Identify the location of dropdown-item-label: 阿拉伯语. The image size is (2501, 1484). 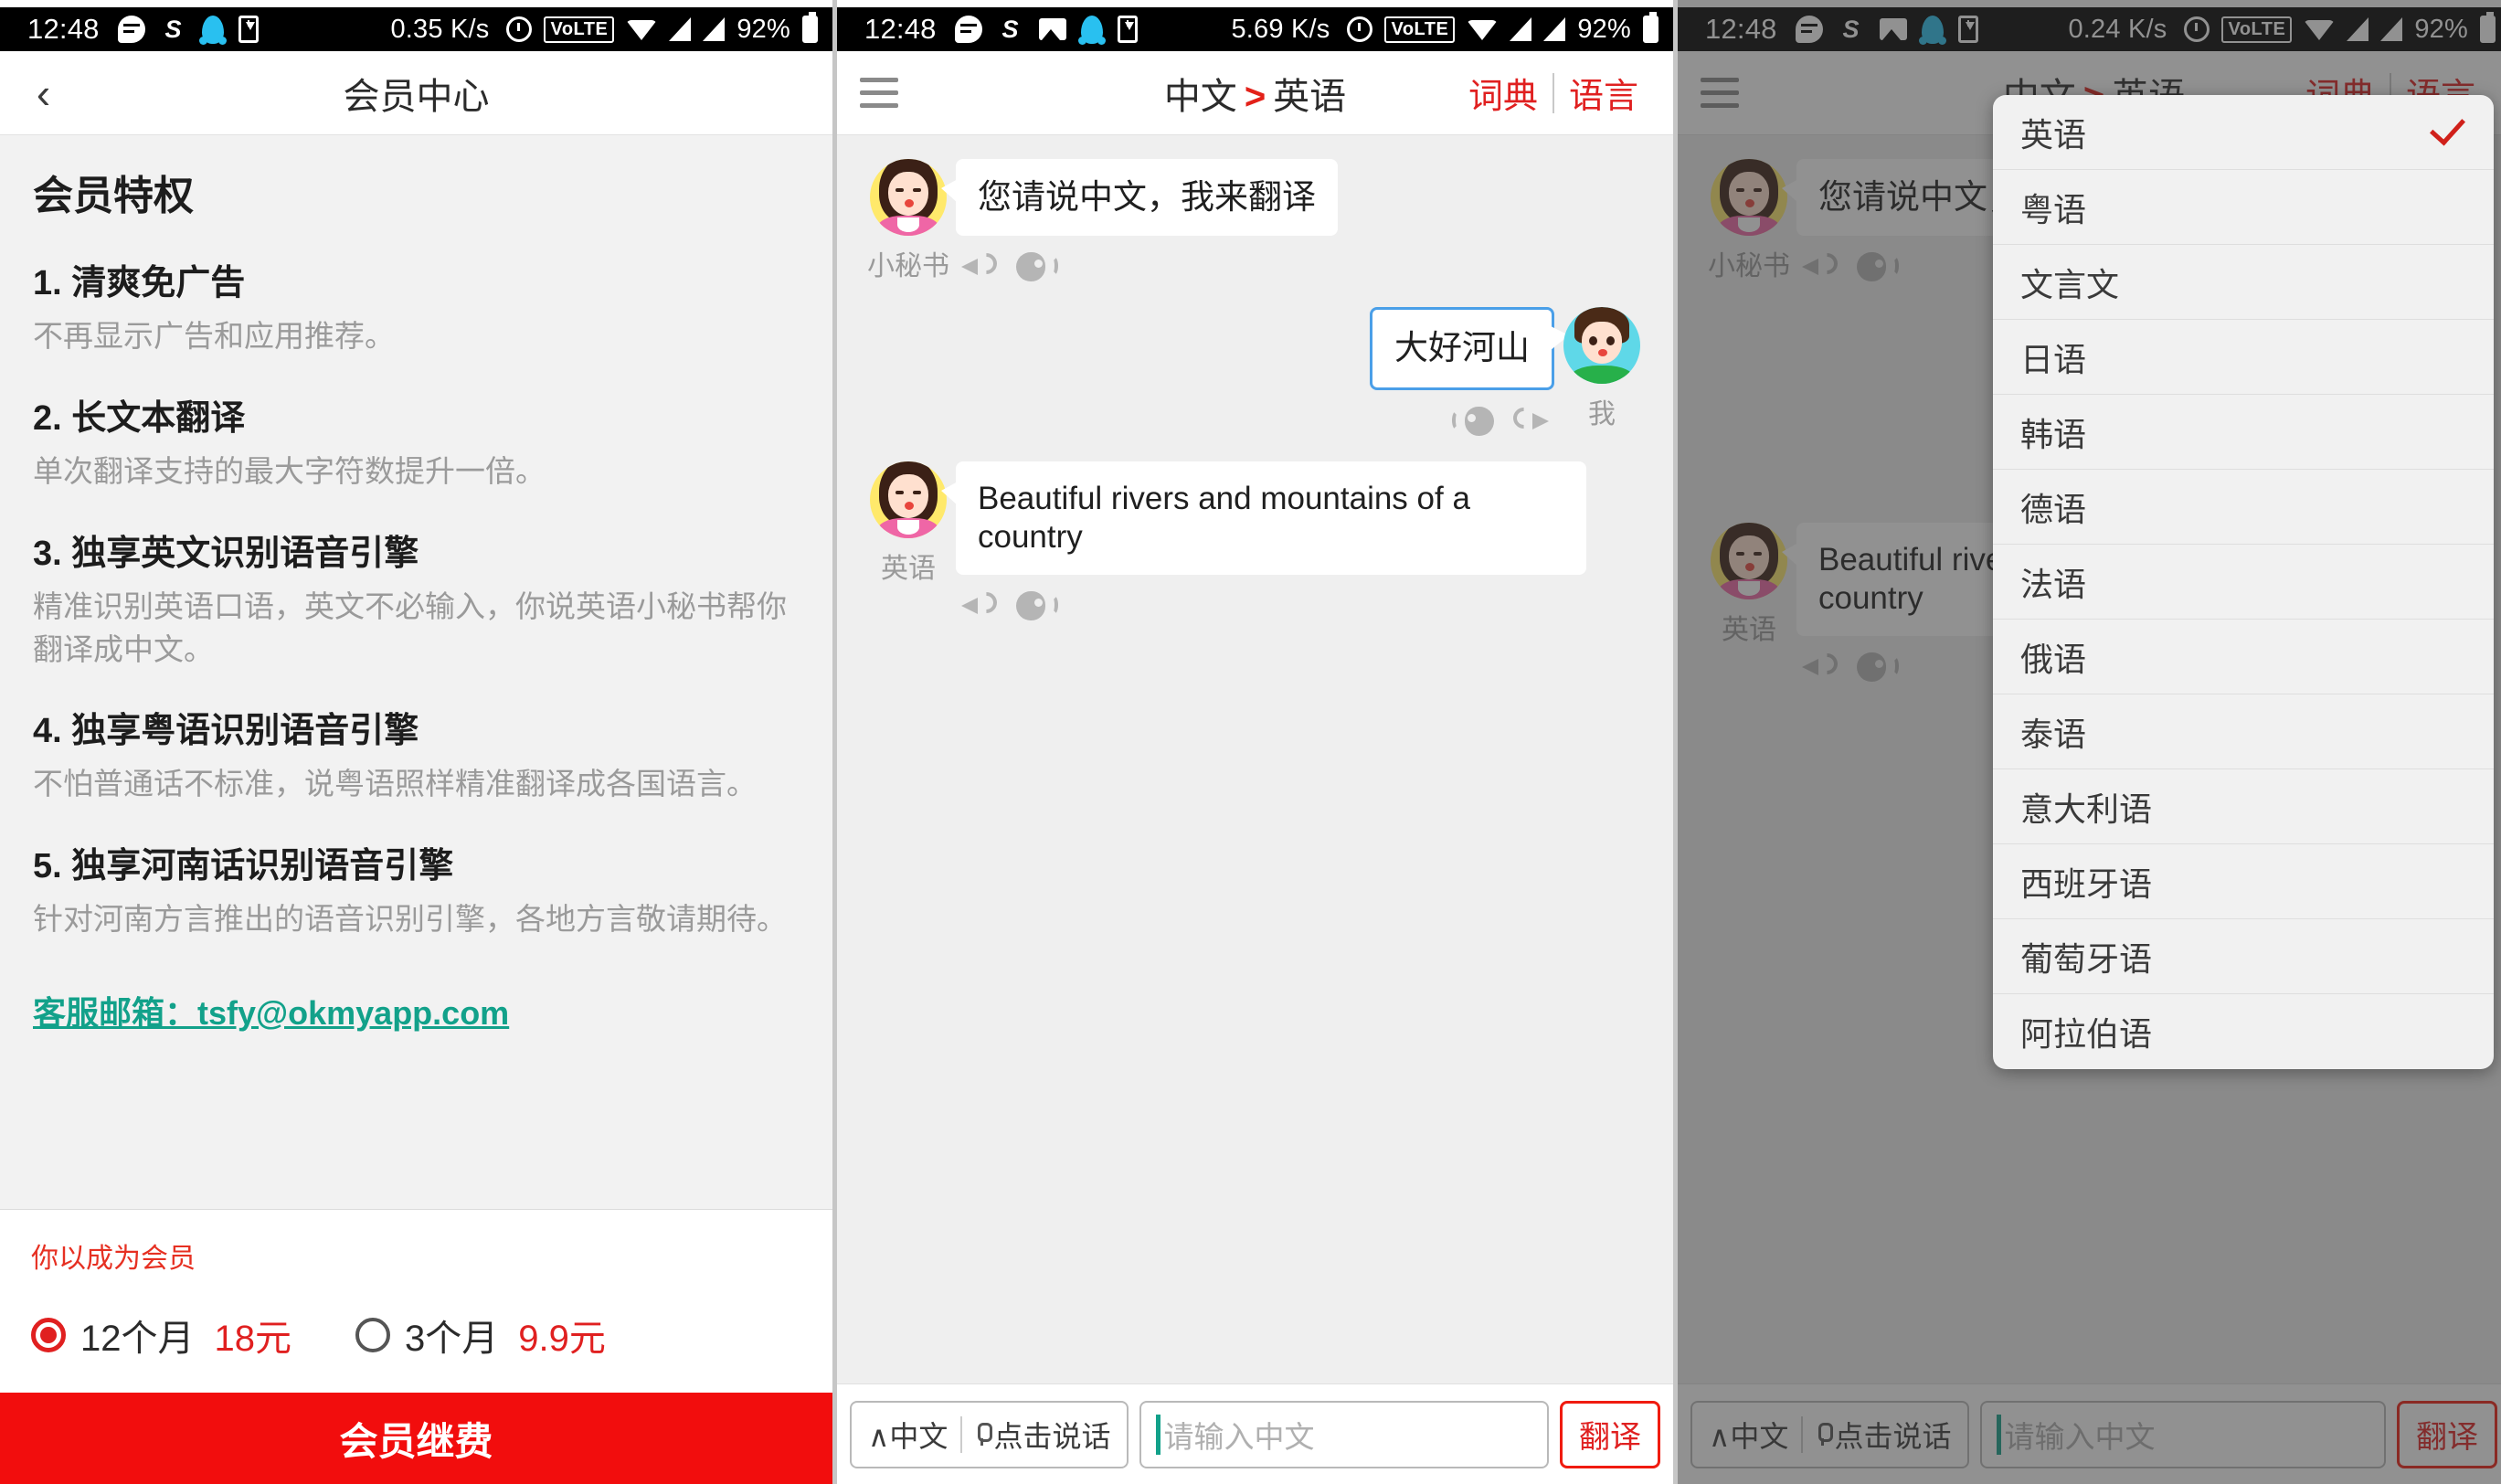
(2086, 1034).